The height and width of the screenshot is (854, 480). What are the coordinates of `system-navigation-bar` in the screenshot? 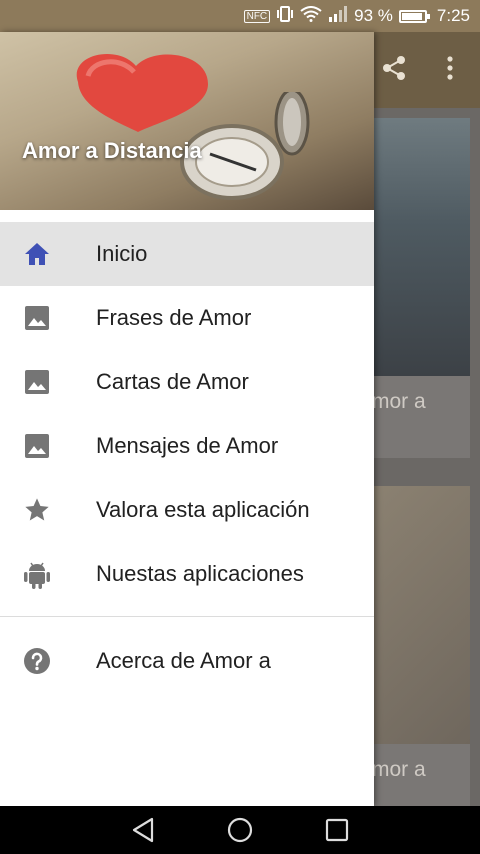 It's located at (240, 830).